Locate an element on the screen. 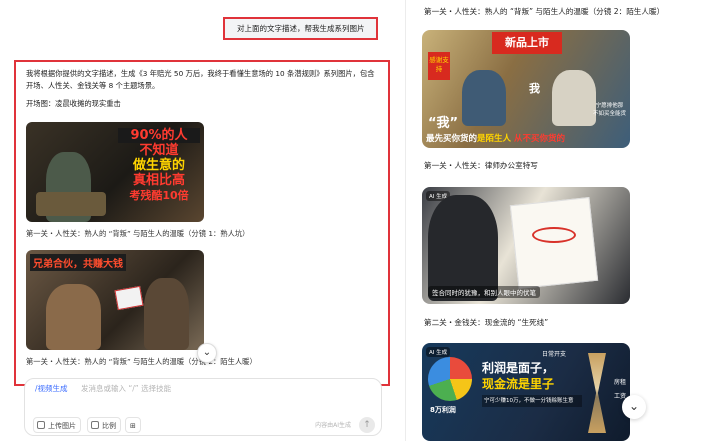  overlay-text-panel: 90%的人 不知道 做生意的 真相比高 考残酷10倍 is located at coordinates (159, 172).